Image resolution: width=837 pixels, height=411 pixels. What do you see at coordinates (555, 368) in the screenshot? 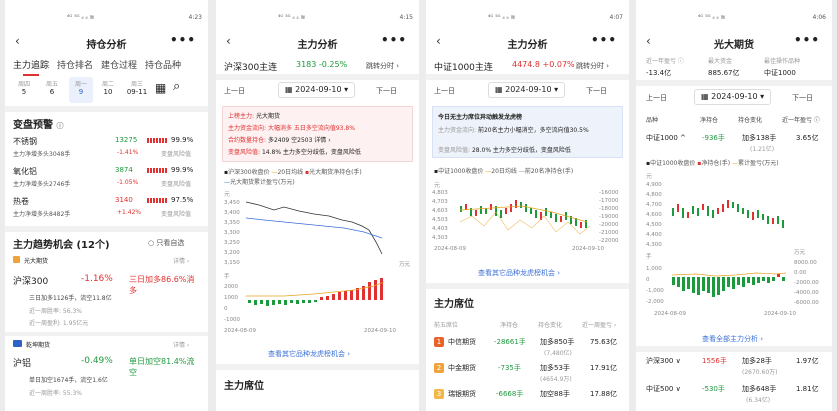
I see `position-change: 加多53手` at bounding box center [555, 368].